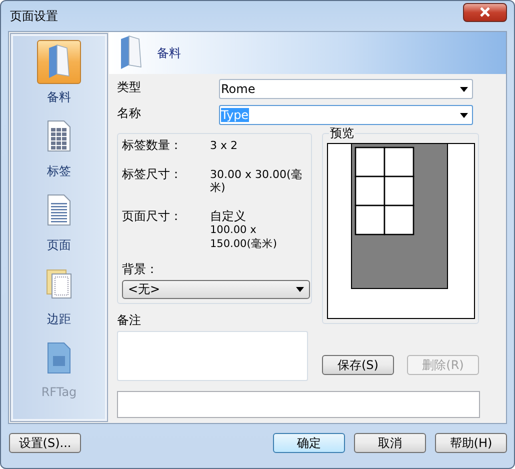  What do you see at coordinates (212, 356) in the screenshot?
I see `notes-field` at bounding box center [212, 356].